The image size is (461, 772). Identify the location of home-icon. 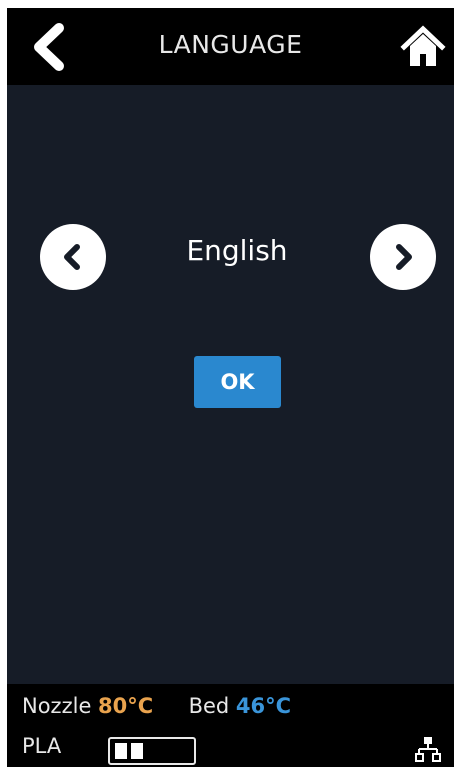
(423, 45).